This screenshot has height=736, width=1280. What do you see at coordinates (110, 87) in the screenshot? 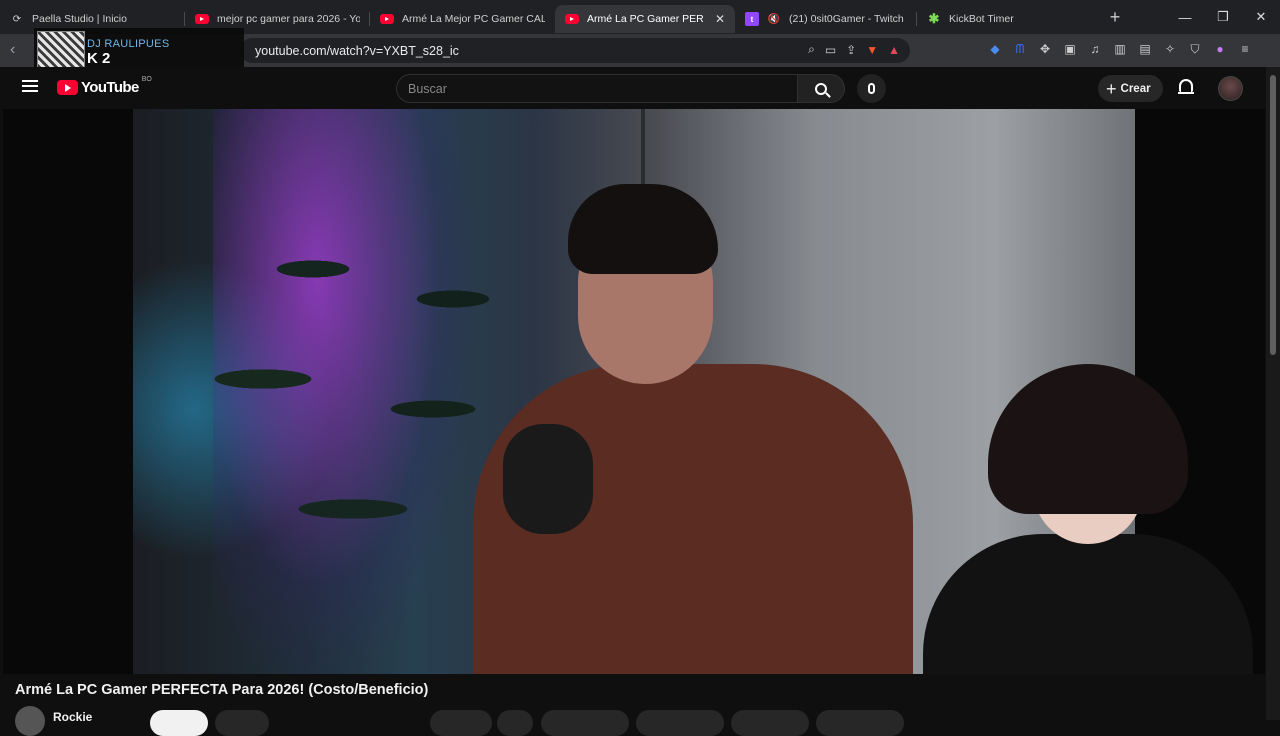
I see `youtube-wordmark: YouTube` at bounding box center [110, 87].